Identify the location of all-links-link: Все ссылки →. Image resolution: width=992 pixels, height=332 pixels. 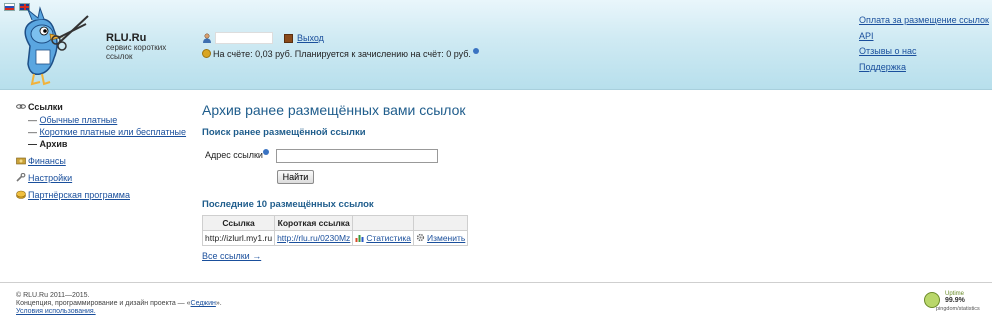
(231, 256).